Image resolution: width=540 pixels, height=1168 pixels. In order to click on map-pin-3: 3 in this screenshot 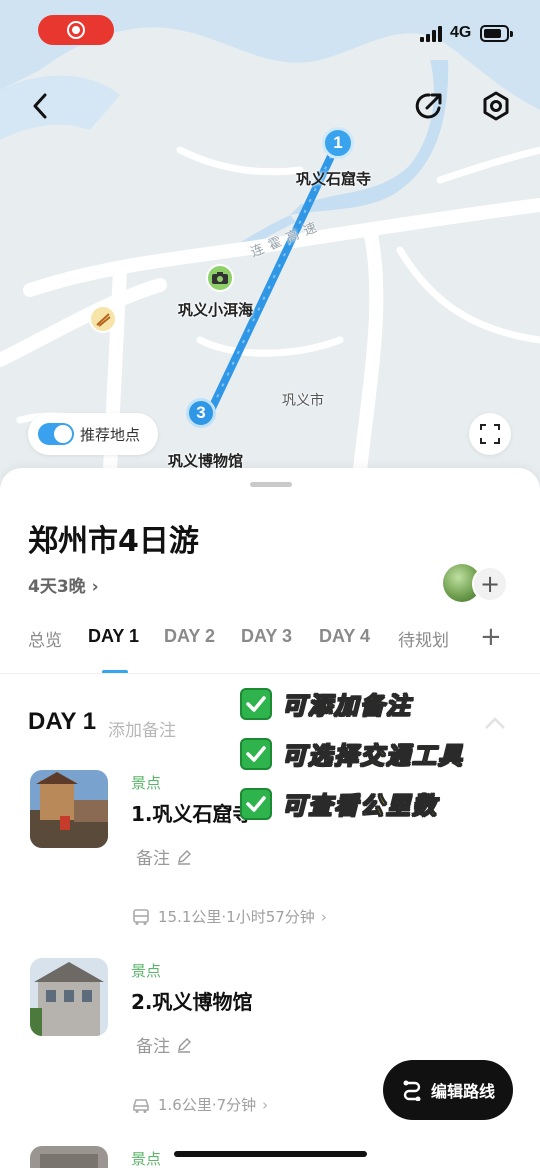, I will do `click(201, 413)`.